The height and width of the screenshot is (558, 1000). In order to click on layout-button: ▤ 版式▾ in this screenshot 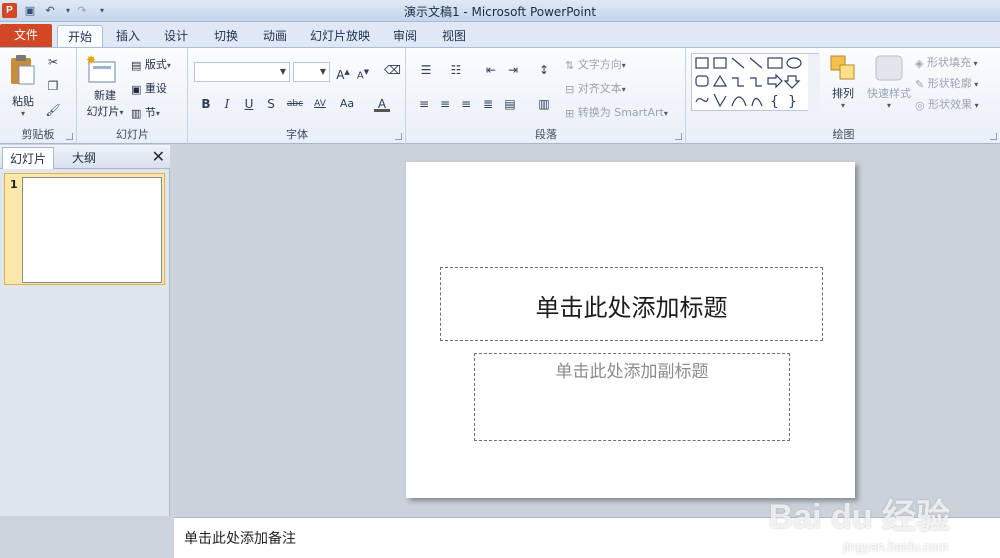, I will do `click(151, 64)`.